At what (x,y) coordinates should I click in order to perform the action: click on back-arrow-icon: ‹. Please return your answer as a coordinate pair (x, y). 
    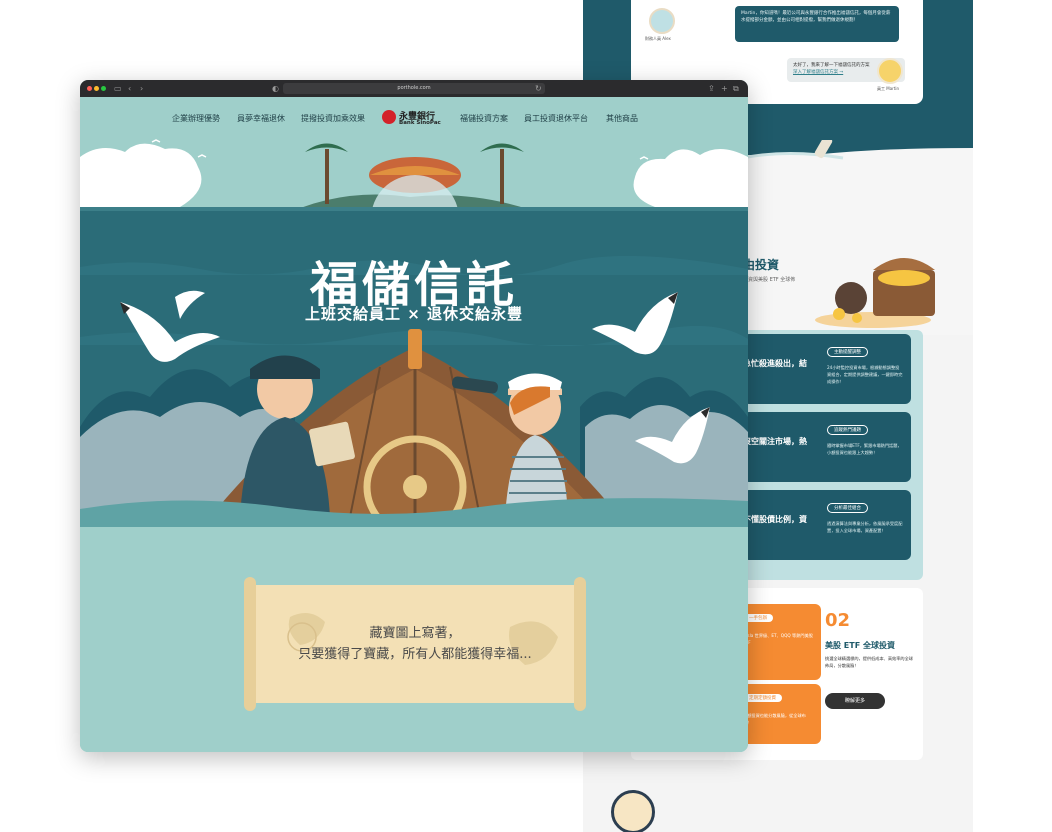
    Looking at the image, I should click on (129, 88).